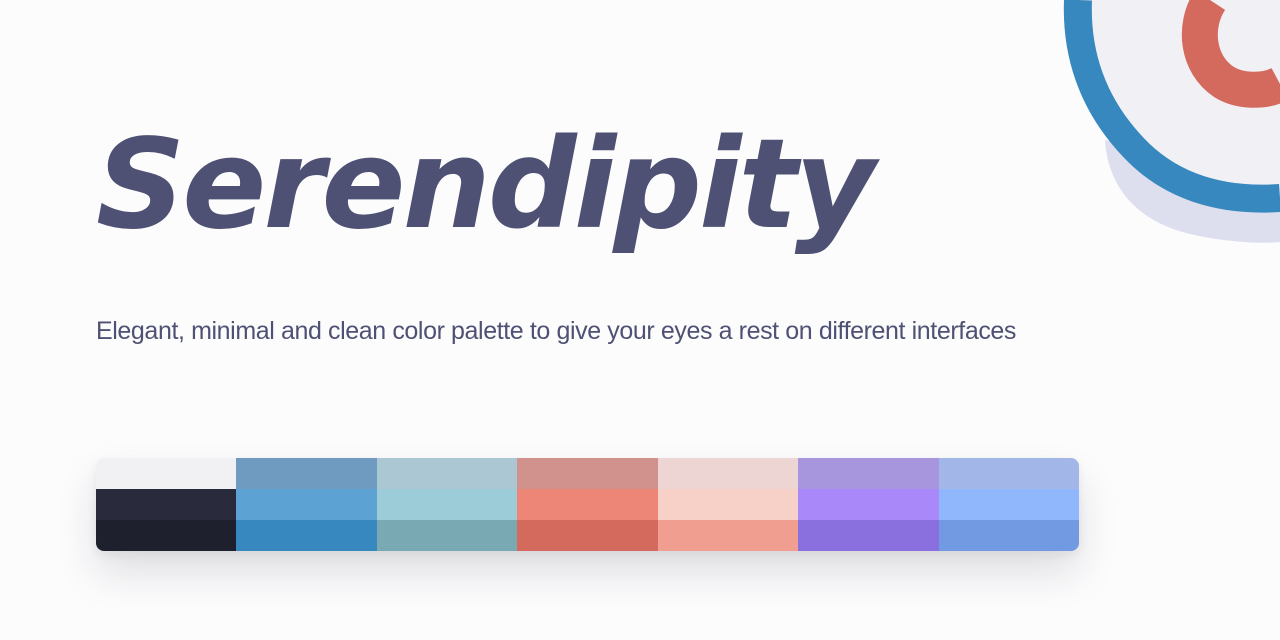 The image size is (1280, 640). I want to click on palette-column-blue, so click(306, 504).